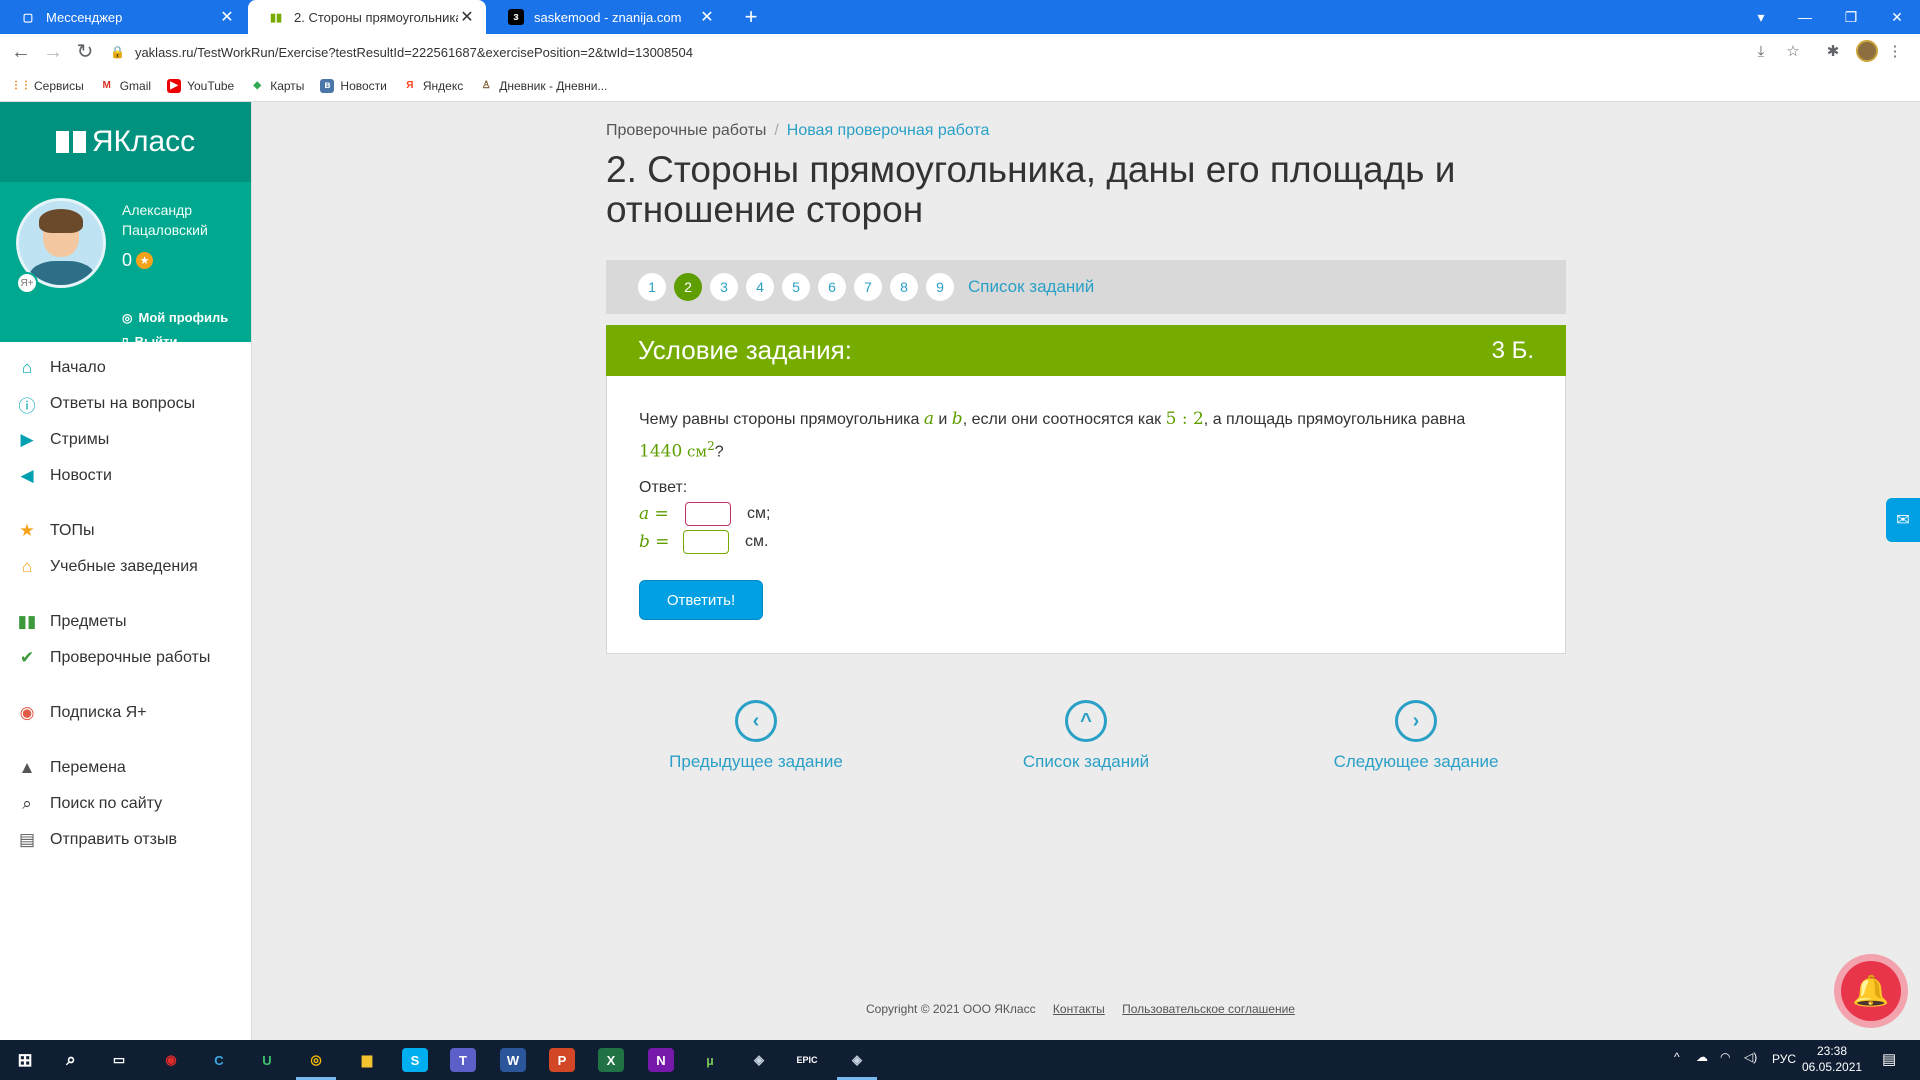  What do you see at coordinates (868, 287) in the screenshot?
I see `task-number-7: 7` at bounding box center [868, 287].